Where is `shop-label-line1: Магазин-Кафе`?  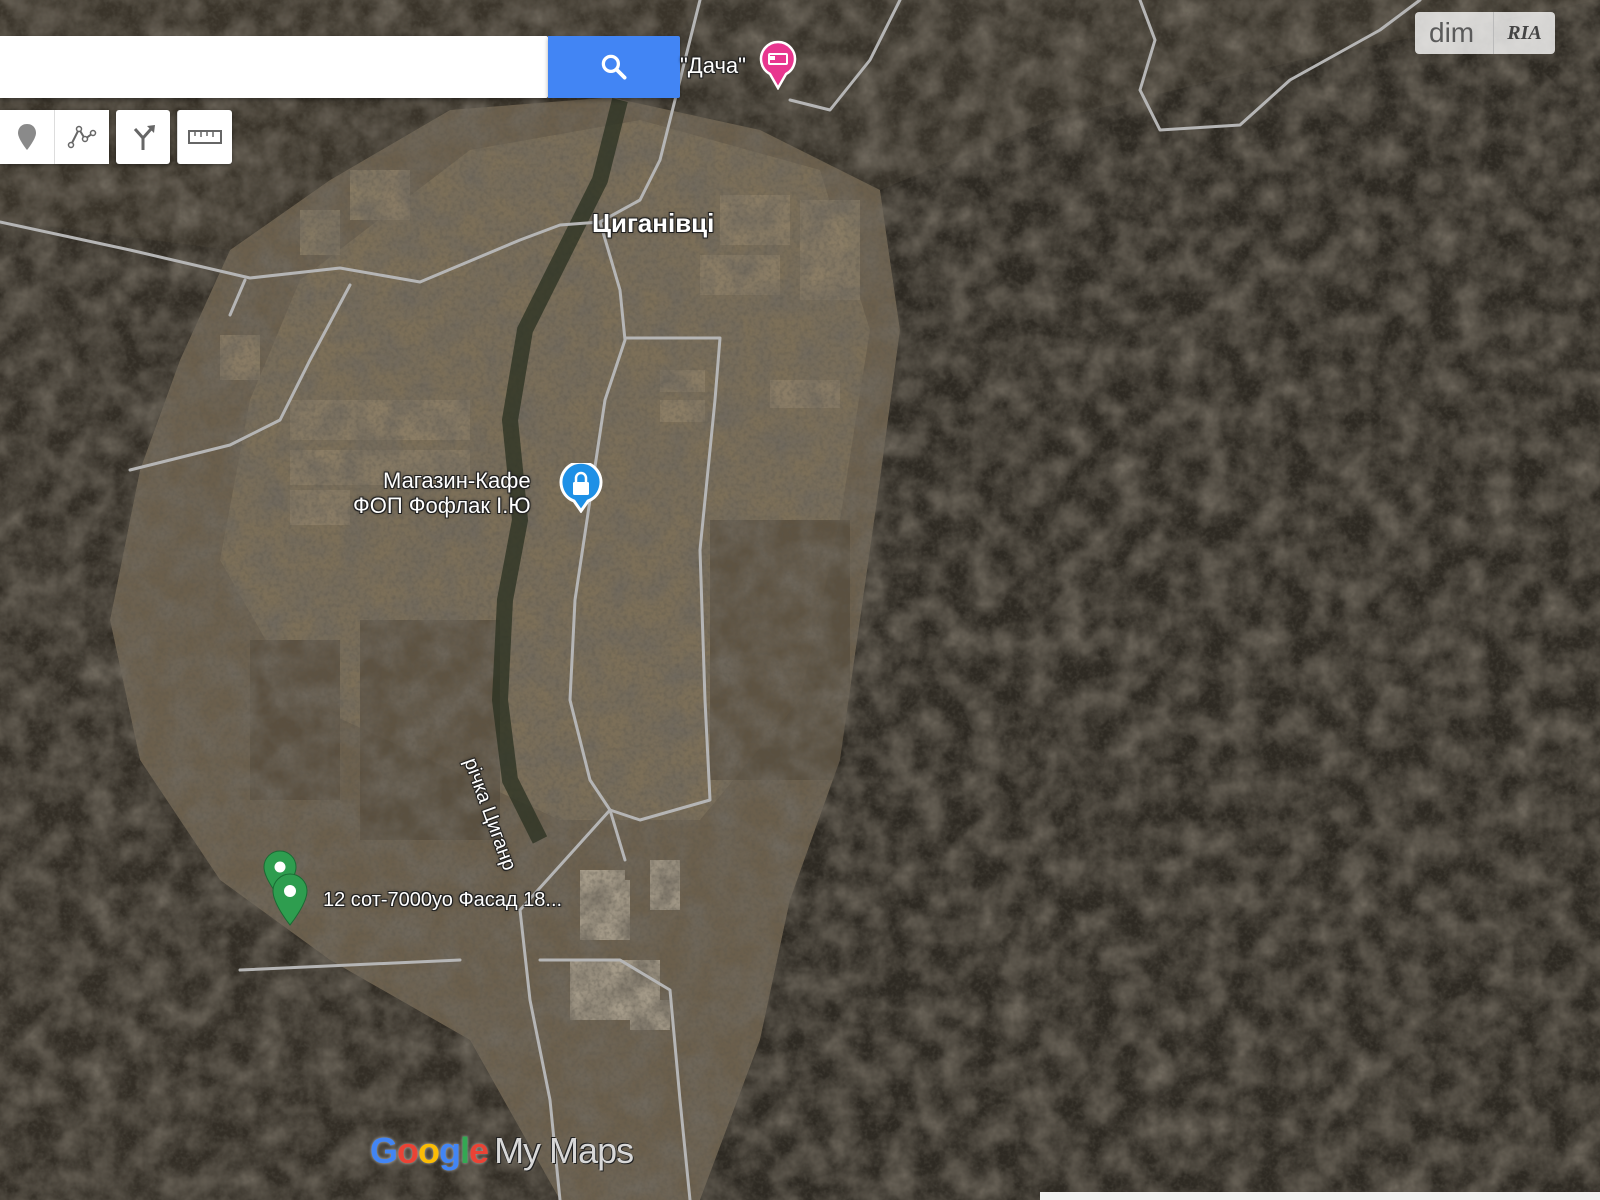 shop-label-line1: Магазин-Кафе is located at coordinates (457, 480).